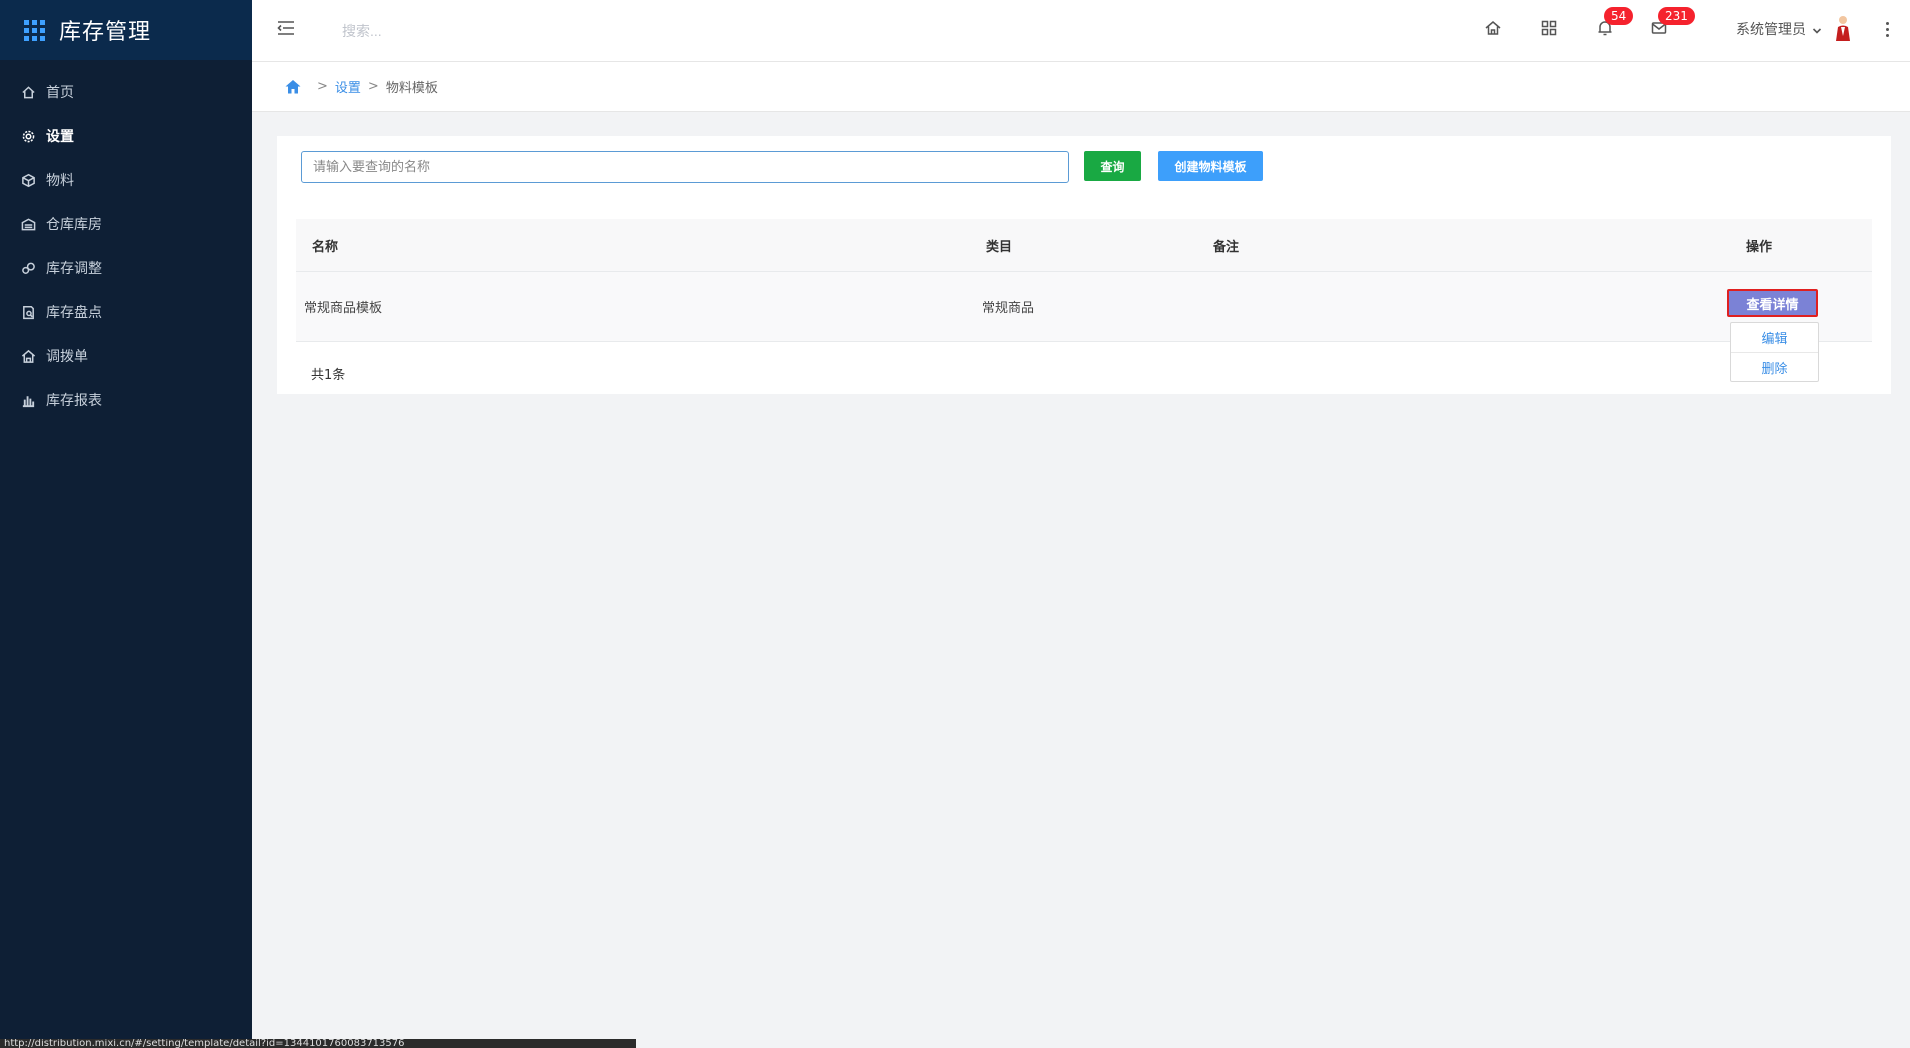  Describe the element at coordinates (74, 313) in the screenshot. I see `sidebar-item-label: 库存盘点` at that location.